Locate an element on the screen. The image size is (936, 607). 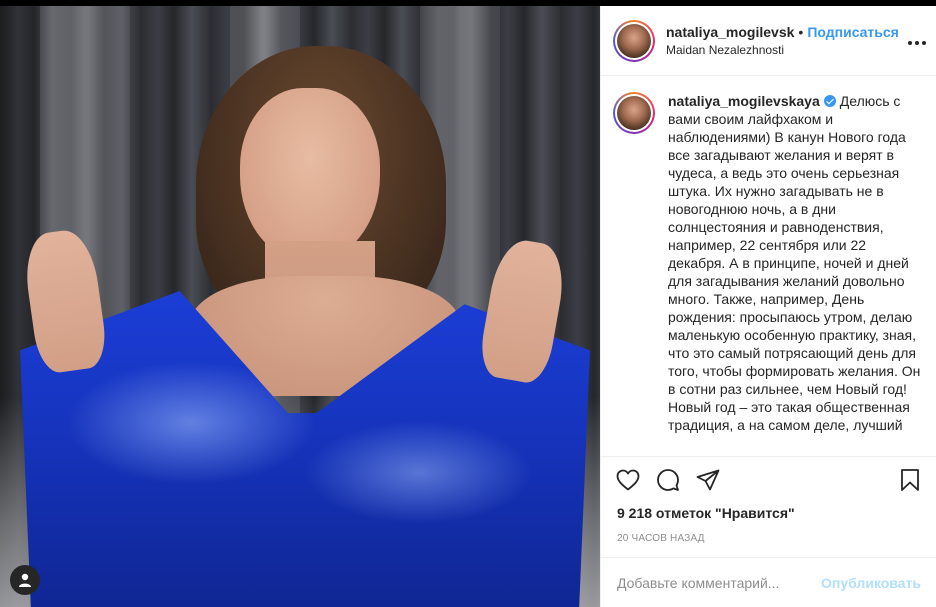
caption-username: nataliya_mogilevskaya is located at coordinates (744, 101).